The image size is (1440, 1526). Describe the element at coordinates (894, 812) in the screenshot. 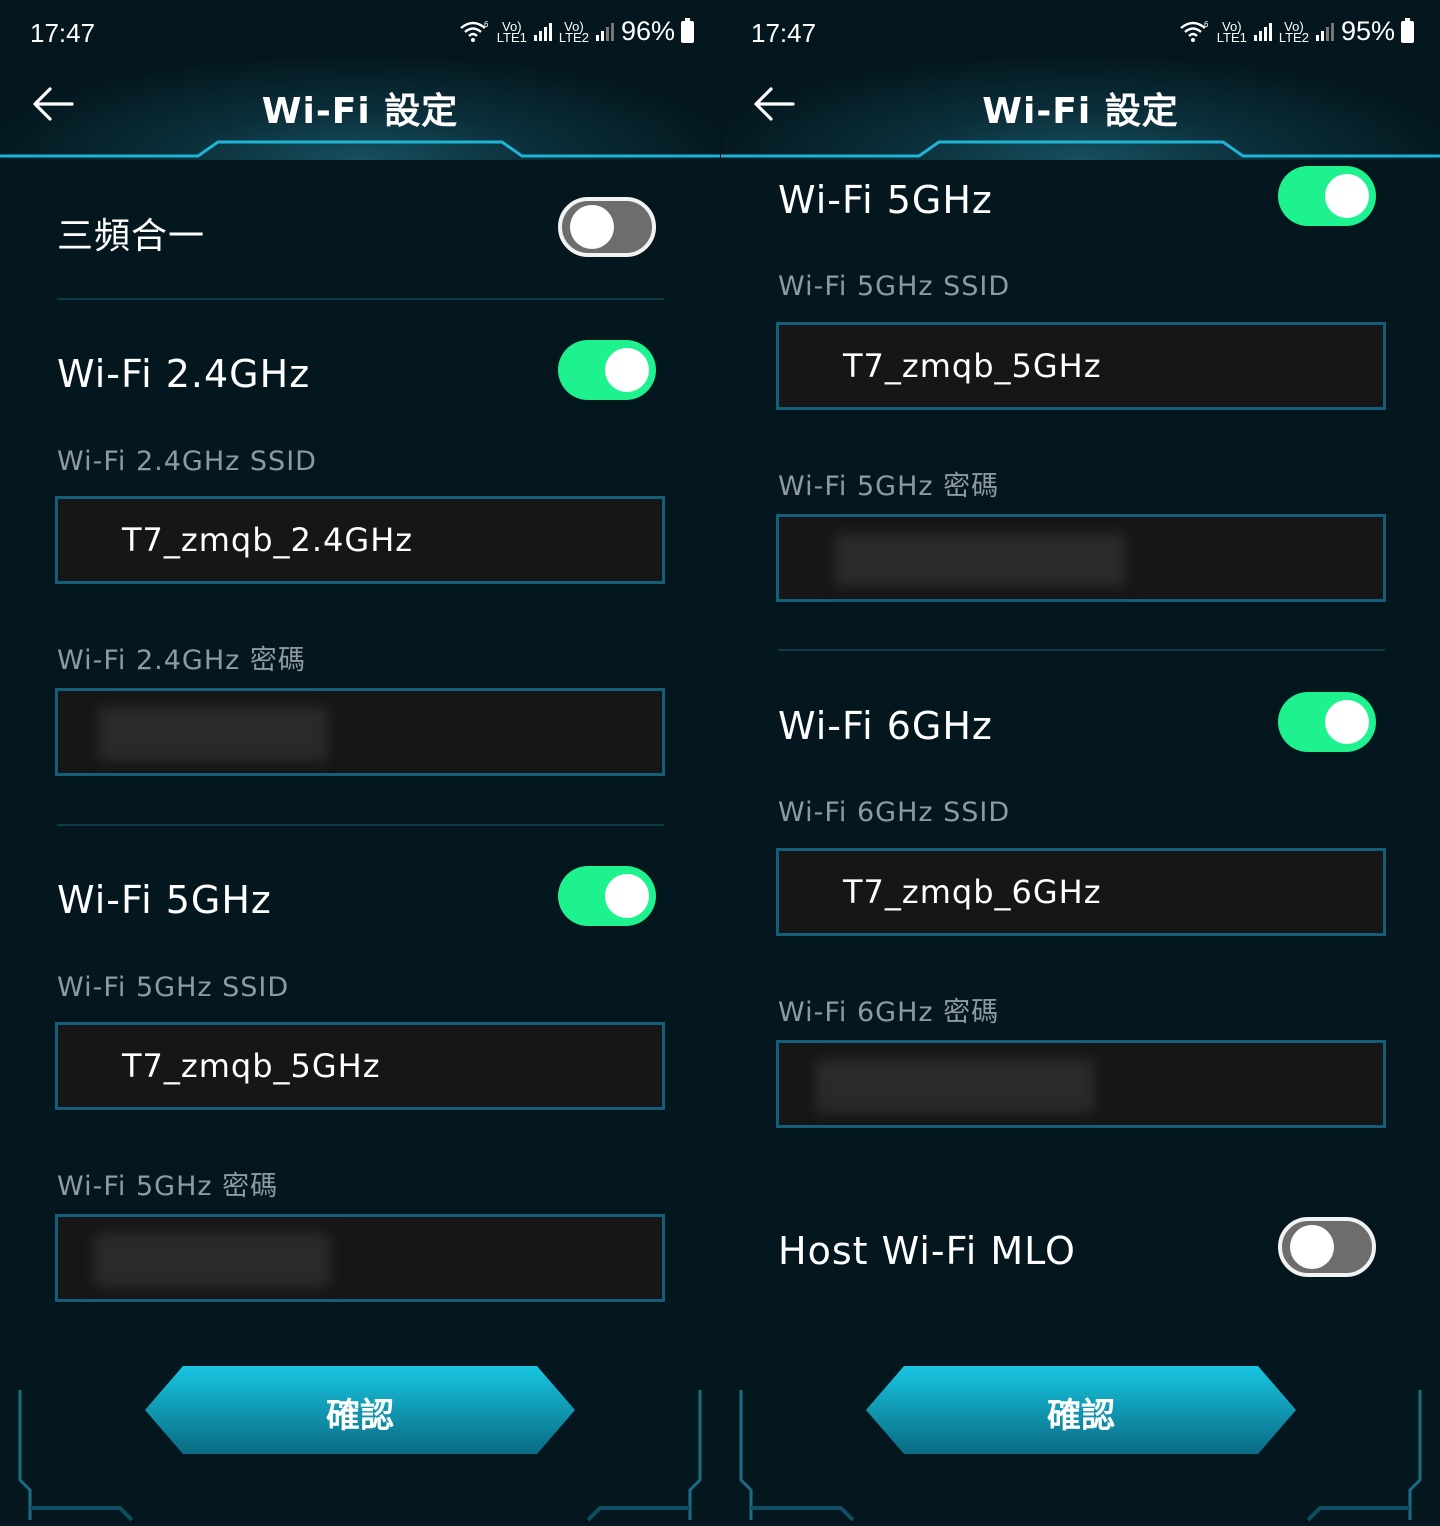

I see `wifi-6-ssid-label: Wi-Fi 6GHz SSID` at that location.